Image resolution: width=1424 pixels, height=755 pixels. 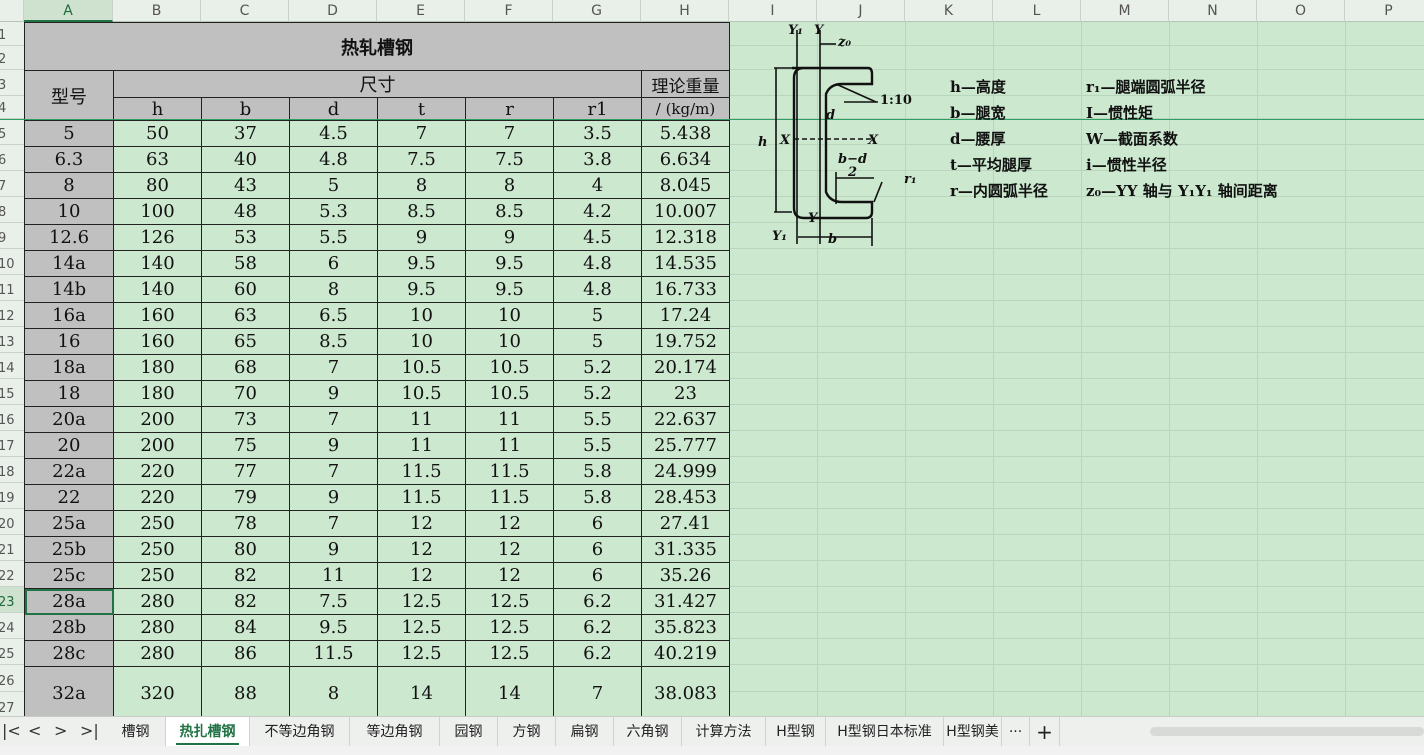 What do you see at coordinates (245, 237) in the screenshot?
I see `value-cell: 53` at bounding box center [245, 237].